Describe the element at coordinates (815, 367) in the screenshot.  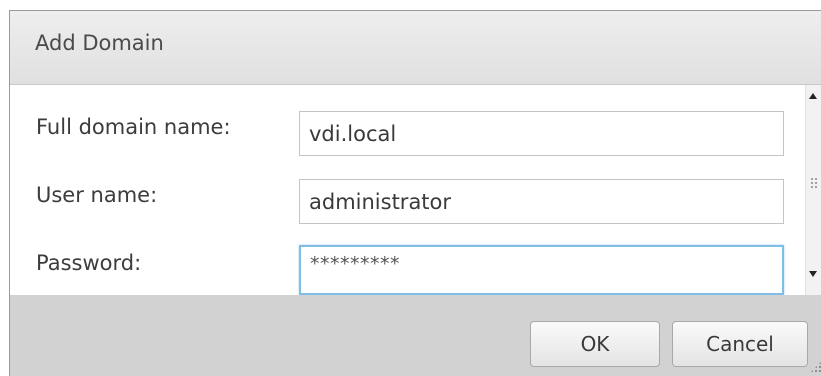
I see `resize-grip-icon` at that location.